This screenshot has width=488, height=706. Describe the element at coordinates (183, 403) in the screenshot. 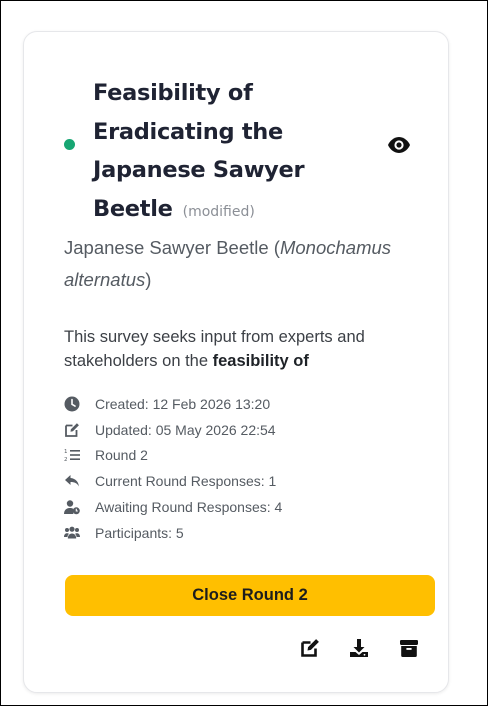

I see `meta-created-text: Created: 12 Feb 2026 13:20` at that location.